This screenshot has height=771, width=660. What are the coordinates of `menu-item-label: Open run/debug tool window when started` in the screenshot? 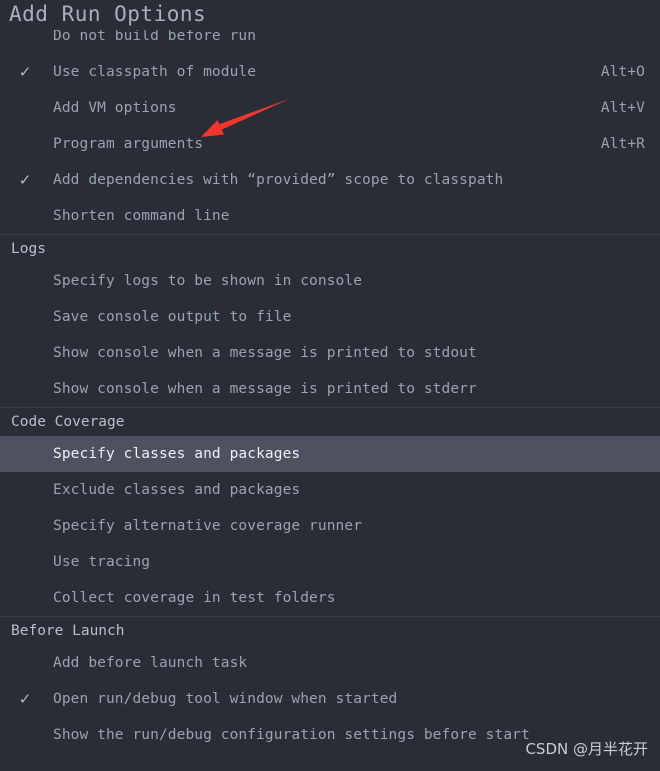 It's located at (225, 699).